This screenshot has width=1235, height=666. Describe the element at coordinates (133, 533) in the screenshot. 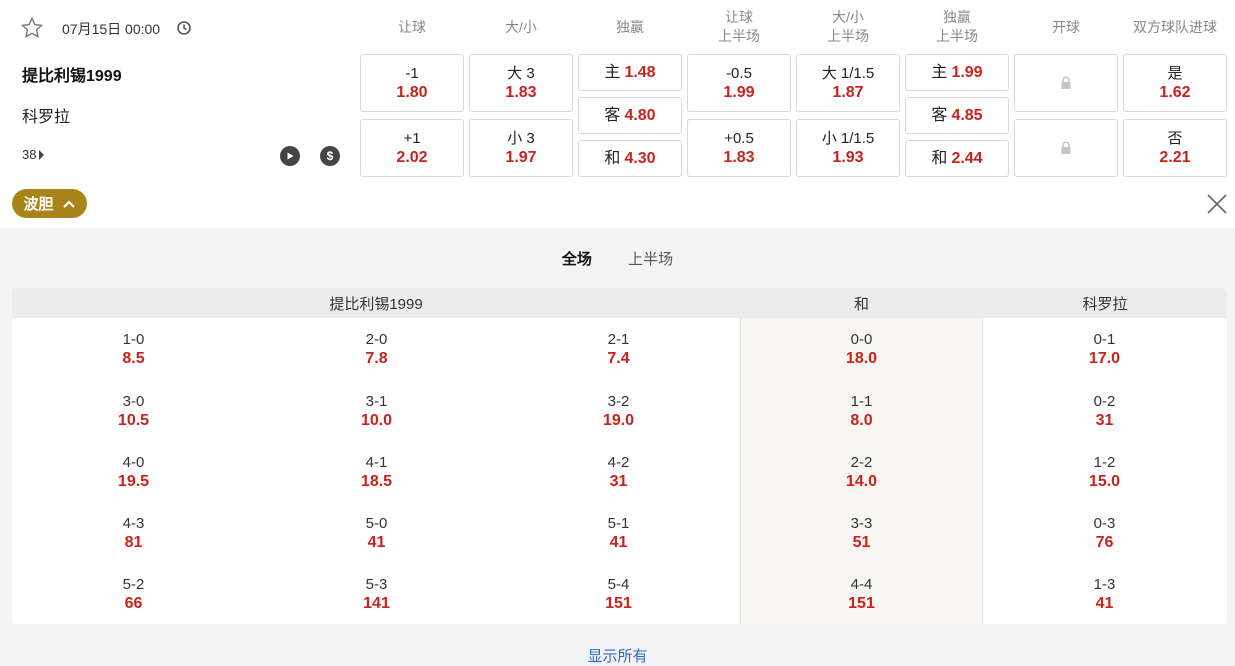

I see `score-cell-home: 4-3 81` at that location.